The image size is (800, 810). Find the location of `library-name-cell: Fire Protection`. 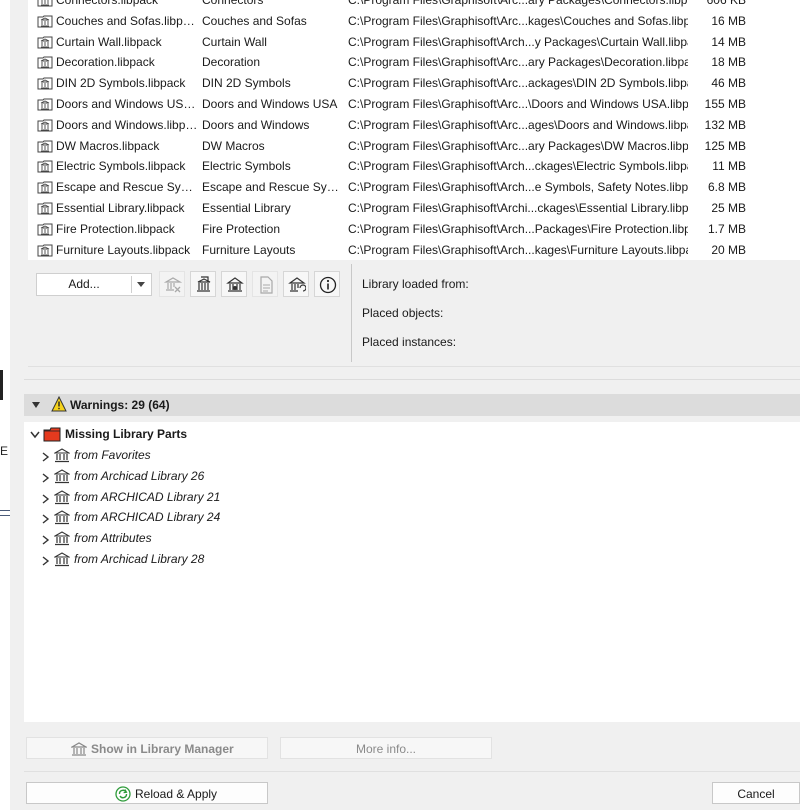

library-name-cell: Fire Protection is located at coordinates (241, 228).